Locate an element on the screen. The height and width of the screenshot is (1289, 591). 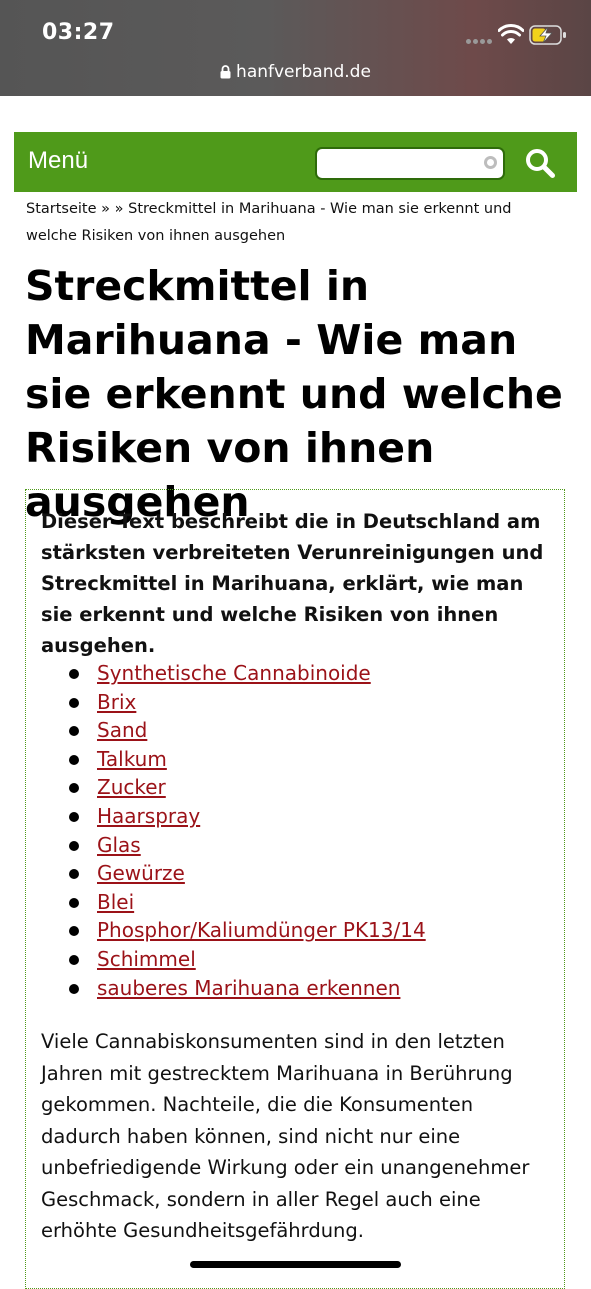
wifi-icon is located at coordinates (511, 34).